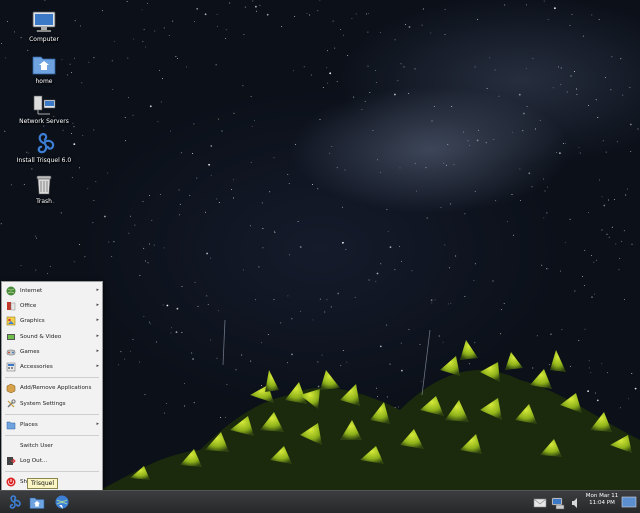 The width and height of the screenshot is (640, 513). What do you see at coordinates (11, 321) in the screenshot?
I see `graphics-icon` at bounding box center [11, 321].